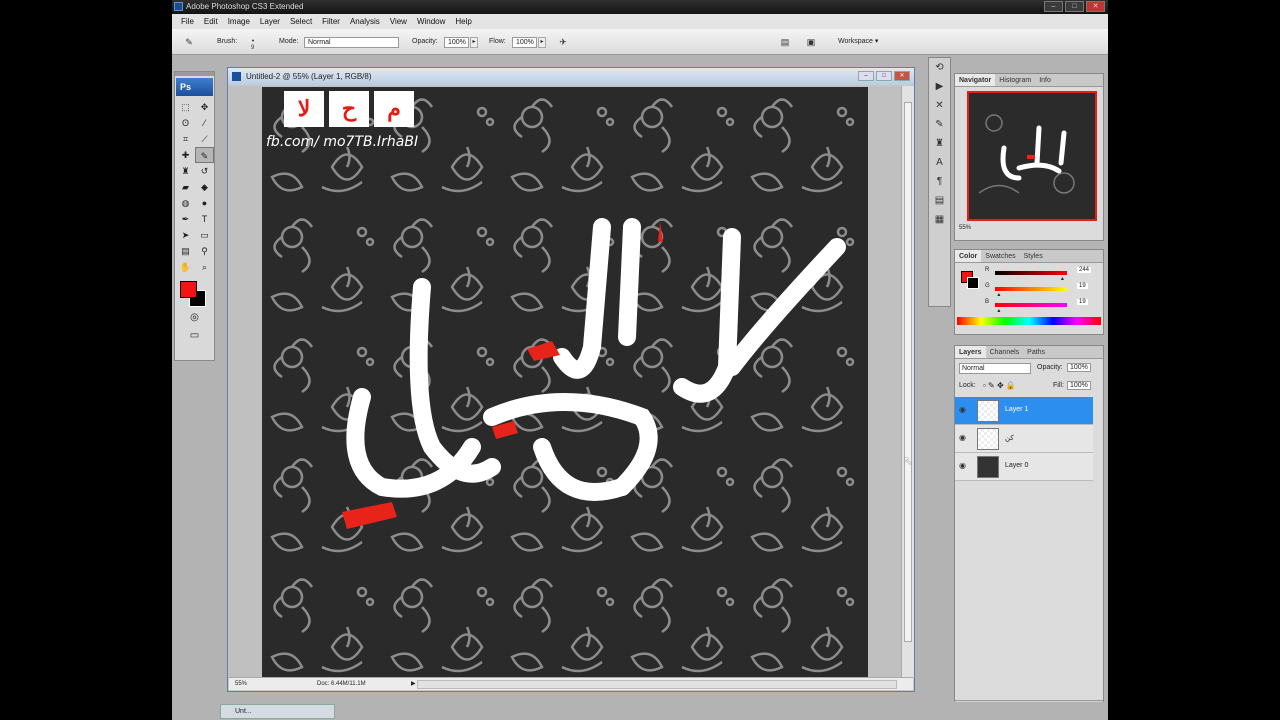 The image size is (1280, 720). What do you see at coordinates (785, 42) in the screenshot?
I see `palette-well-icon: ▤` at bounding box center [785, 42].